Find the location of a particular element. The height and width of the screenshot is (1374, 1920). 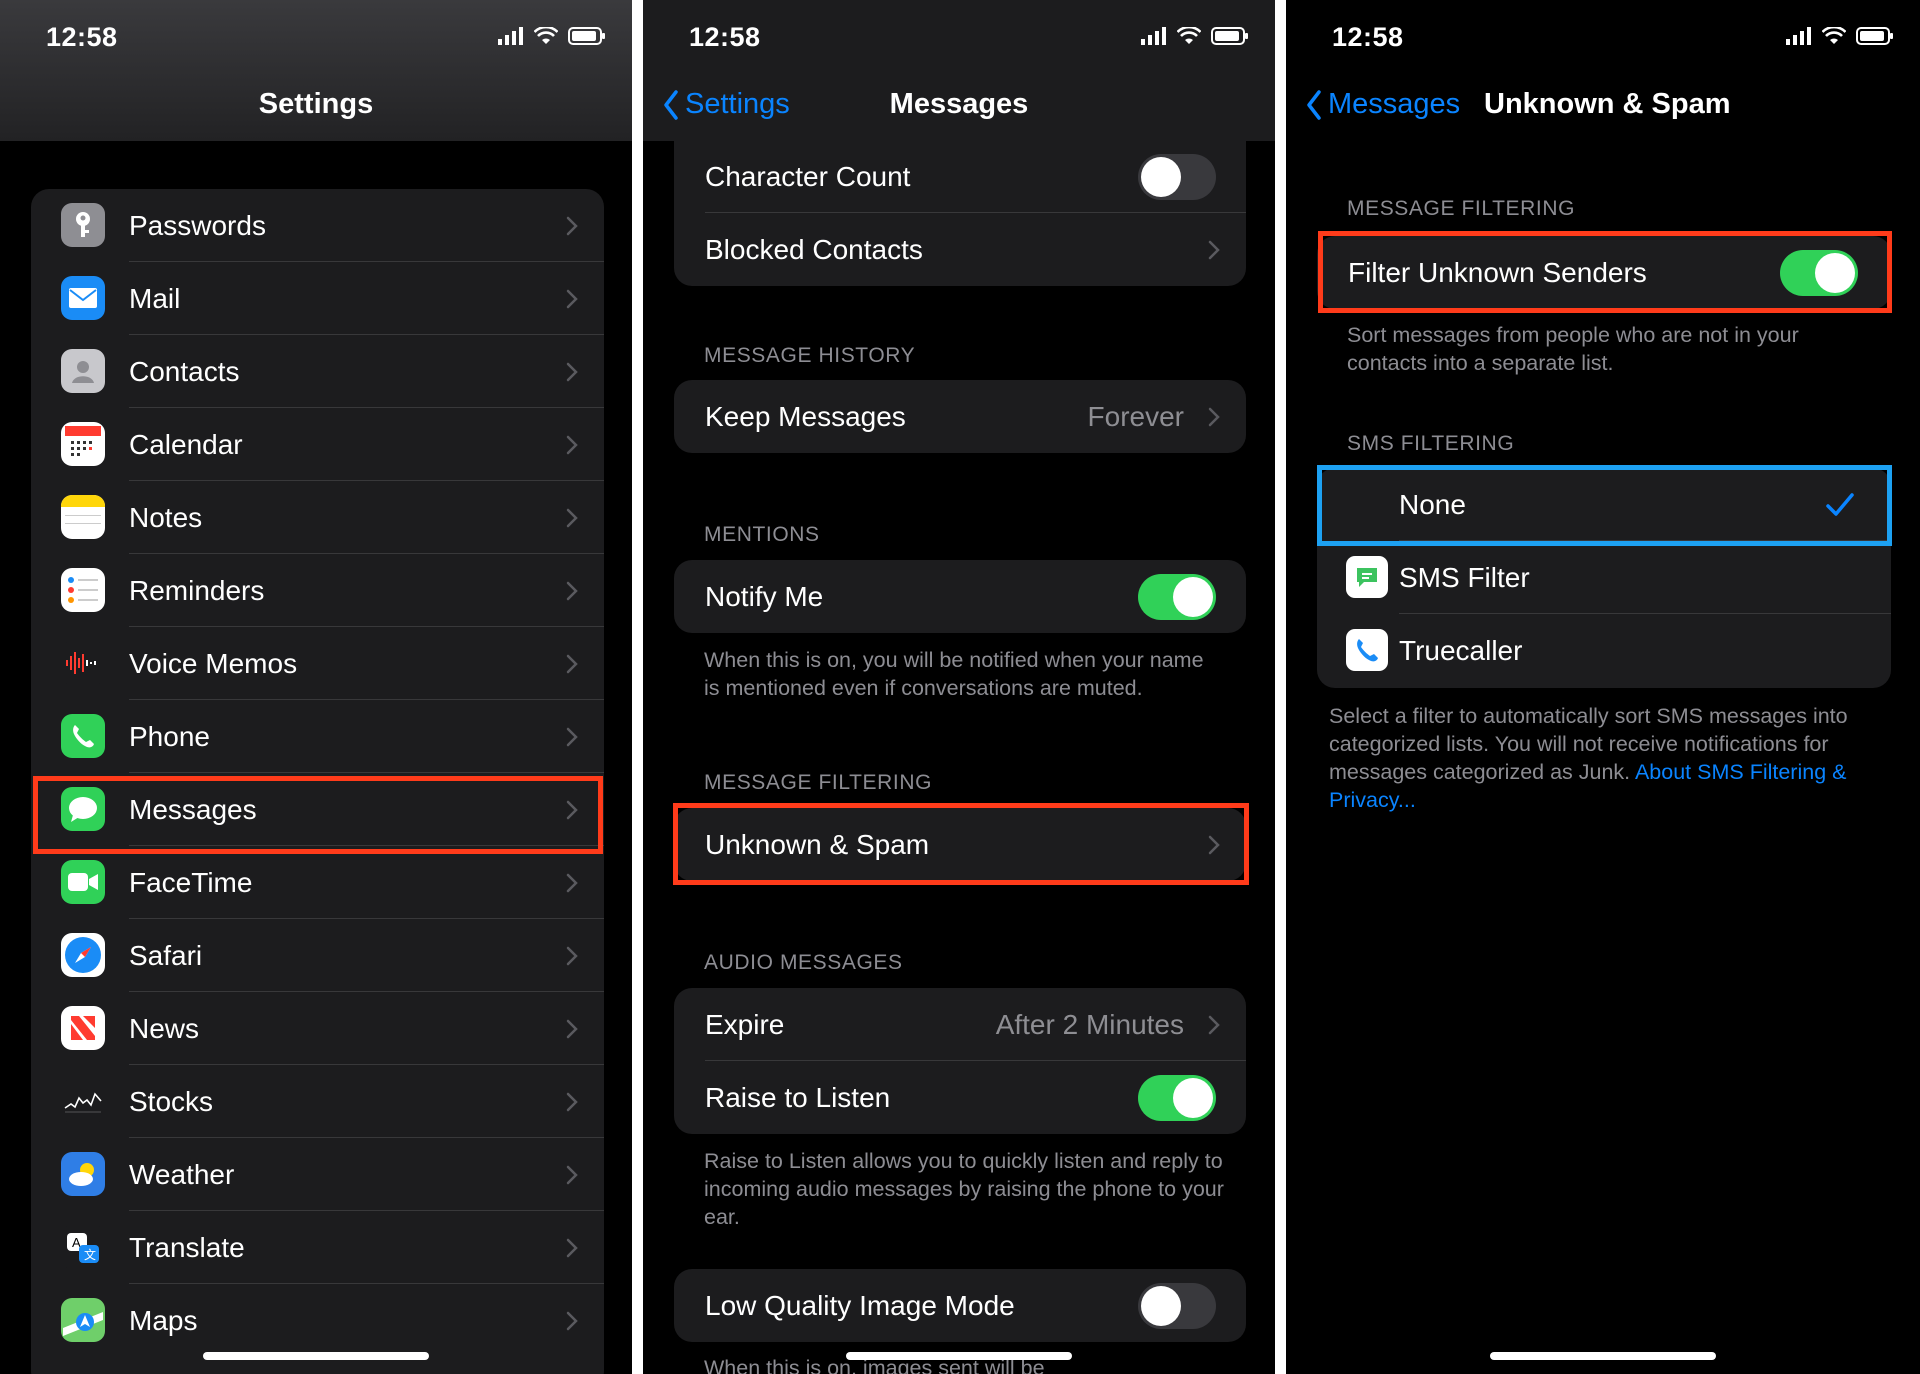

settings-row-translate: A 文 Translate is located at coordinates (317, 1247).